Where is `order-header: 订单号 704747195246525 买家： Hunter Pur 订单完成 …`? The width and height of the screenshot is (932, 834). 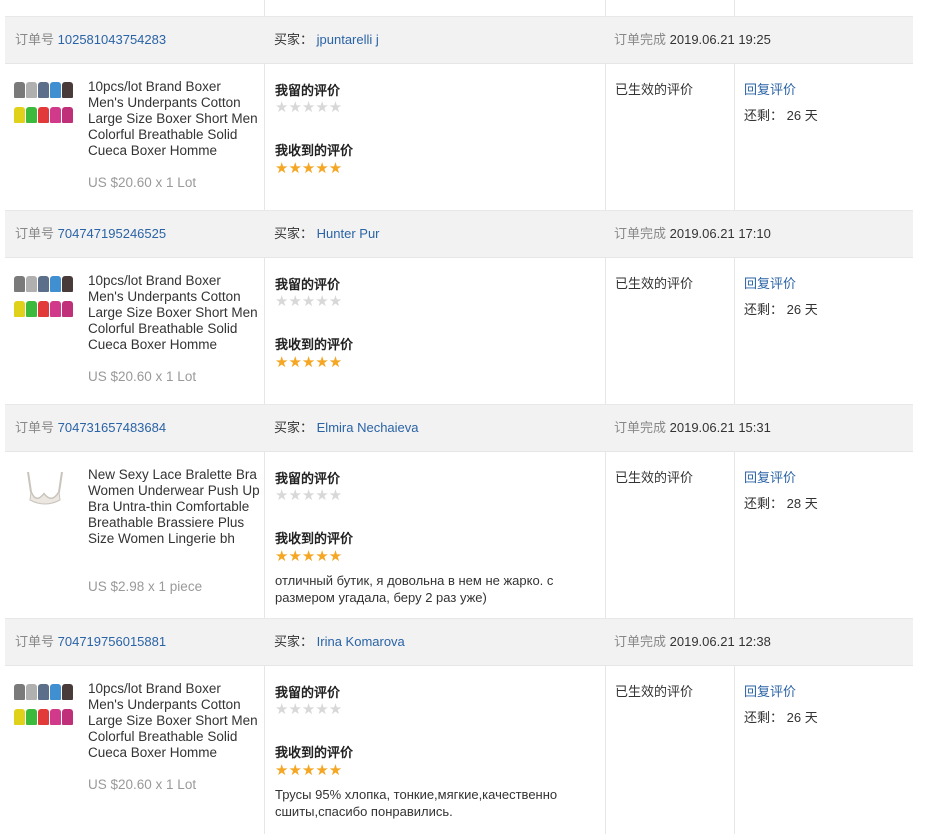
order-header: 订单号 704747195246525 买家： Hunter Pur 订单完成 … is located at coordinates (459, 233).